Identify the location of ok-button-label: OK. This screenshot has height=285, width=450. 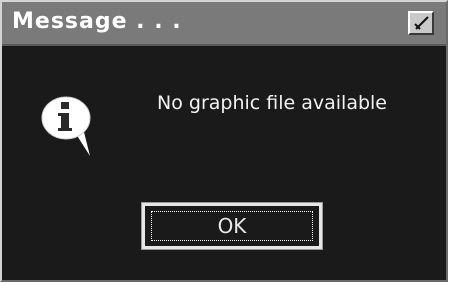
(232, 226).